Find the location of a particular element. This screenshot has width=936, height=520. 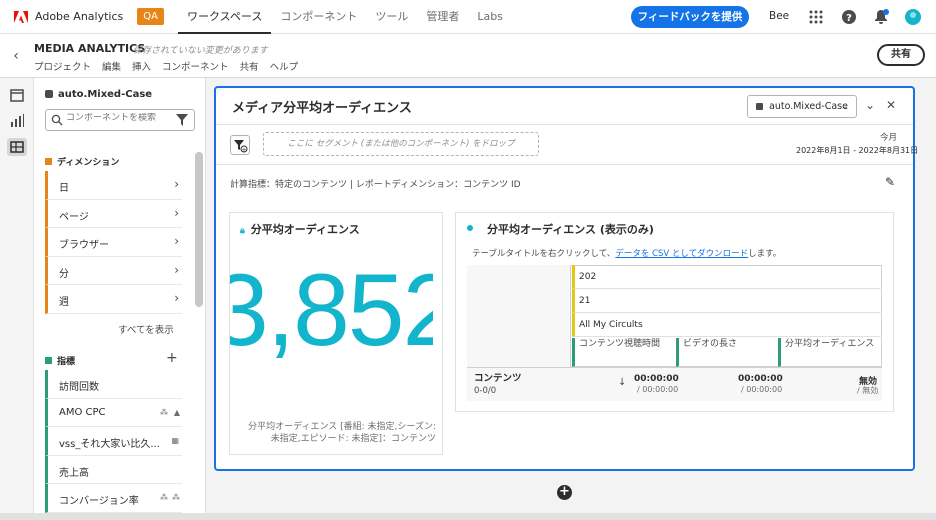

dimension-label: 日 is located at coordinates (64, 188).